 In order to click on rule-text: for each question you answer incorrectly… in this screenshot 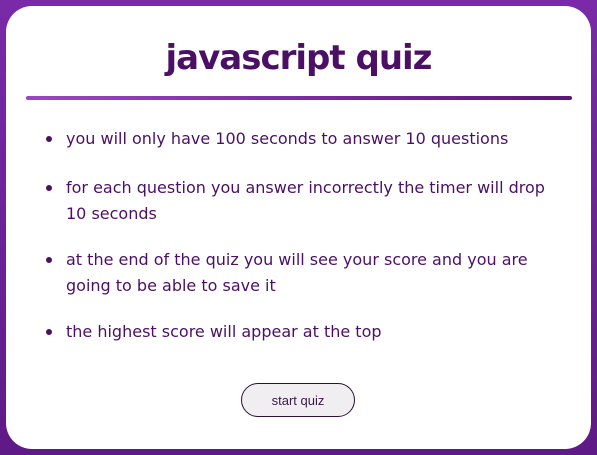, I will do `click(305, 200)`.